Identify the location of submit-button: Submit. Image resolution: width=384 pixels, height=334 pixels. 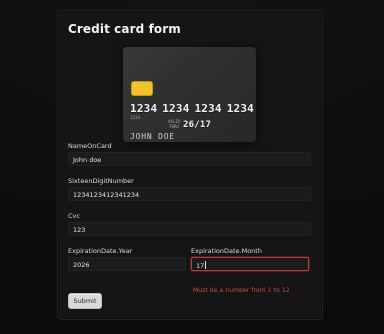
(85, 301).